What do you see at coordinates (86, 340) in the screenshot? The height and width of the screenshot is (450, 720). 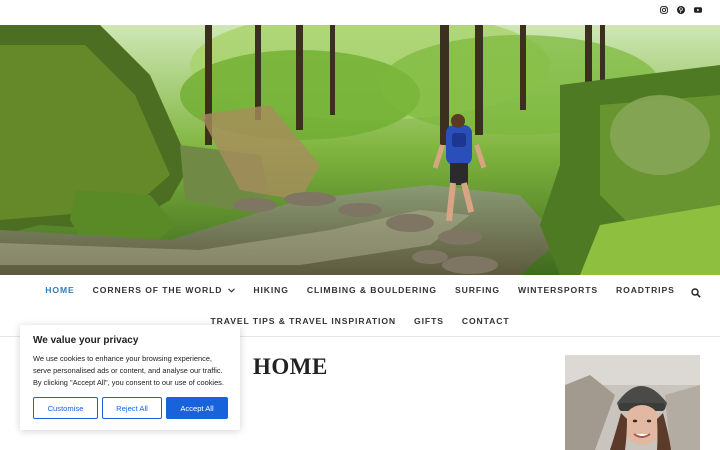 I see `cookie-title: We value your privacy` at bounding box center [86, 340].